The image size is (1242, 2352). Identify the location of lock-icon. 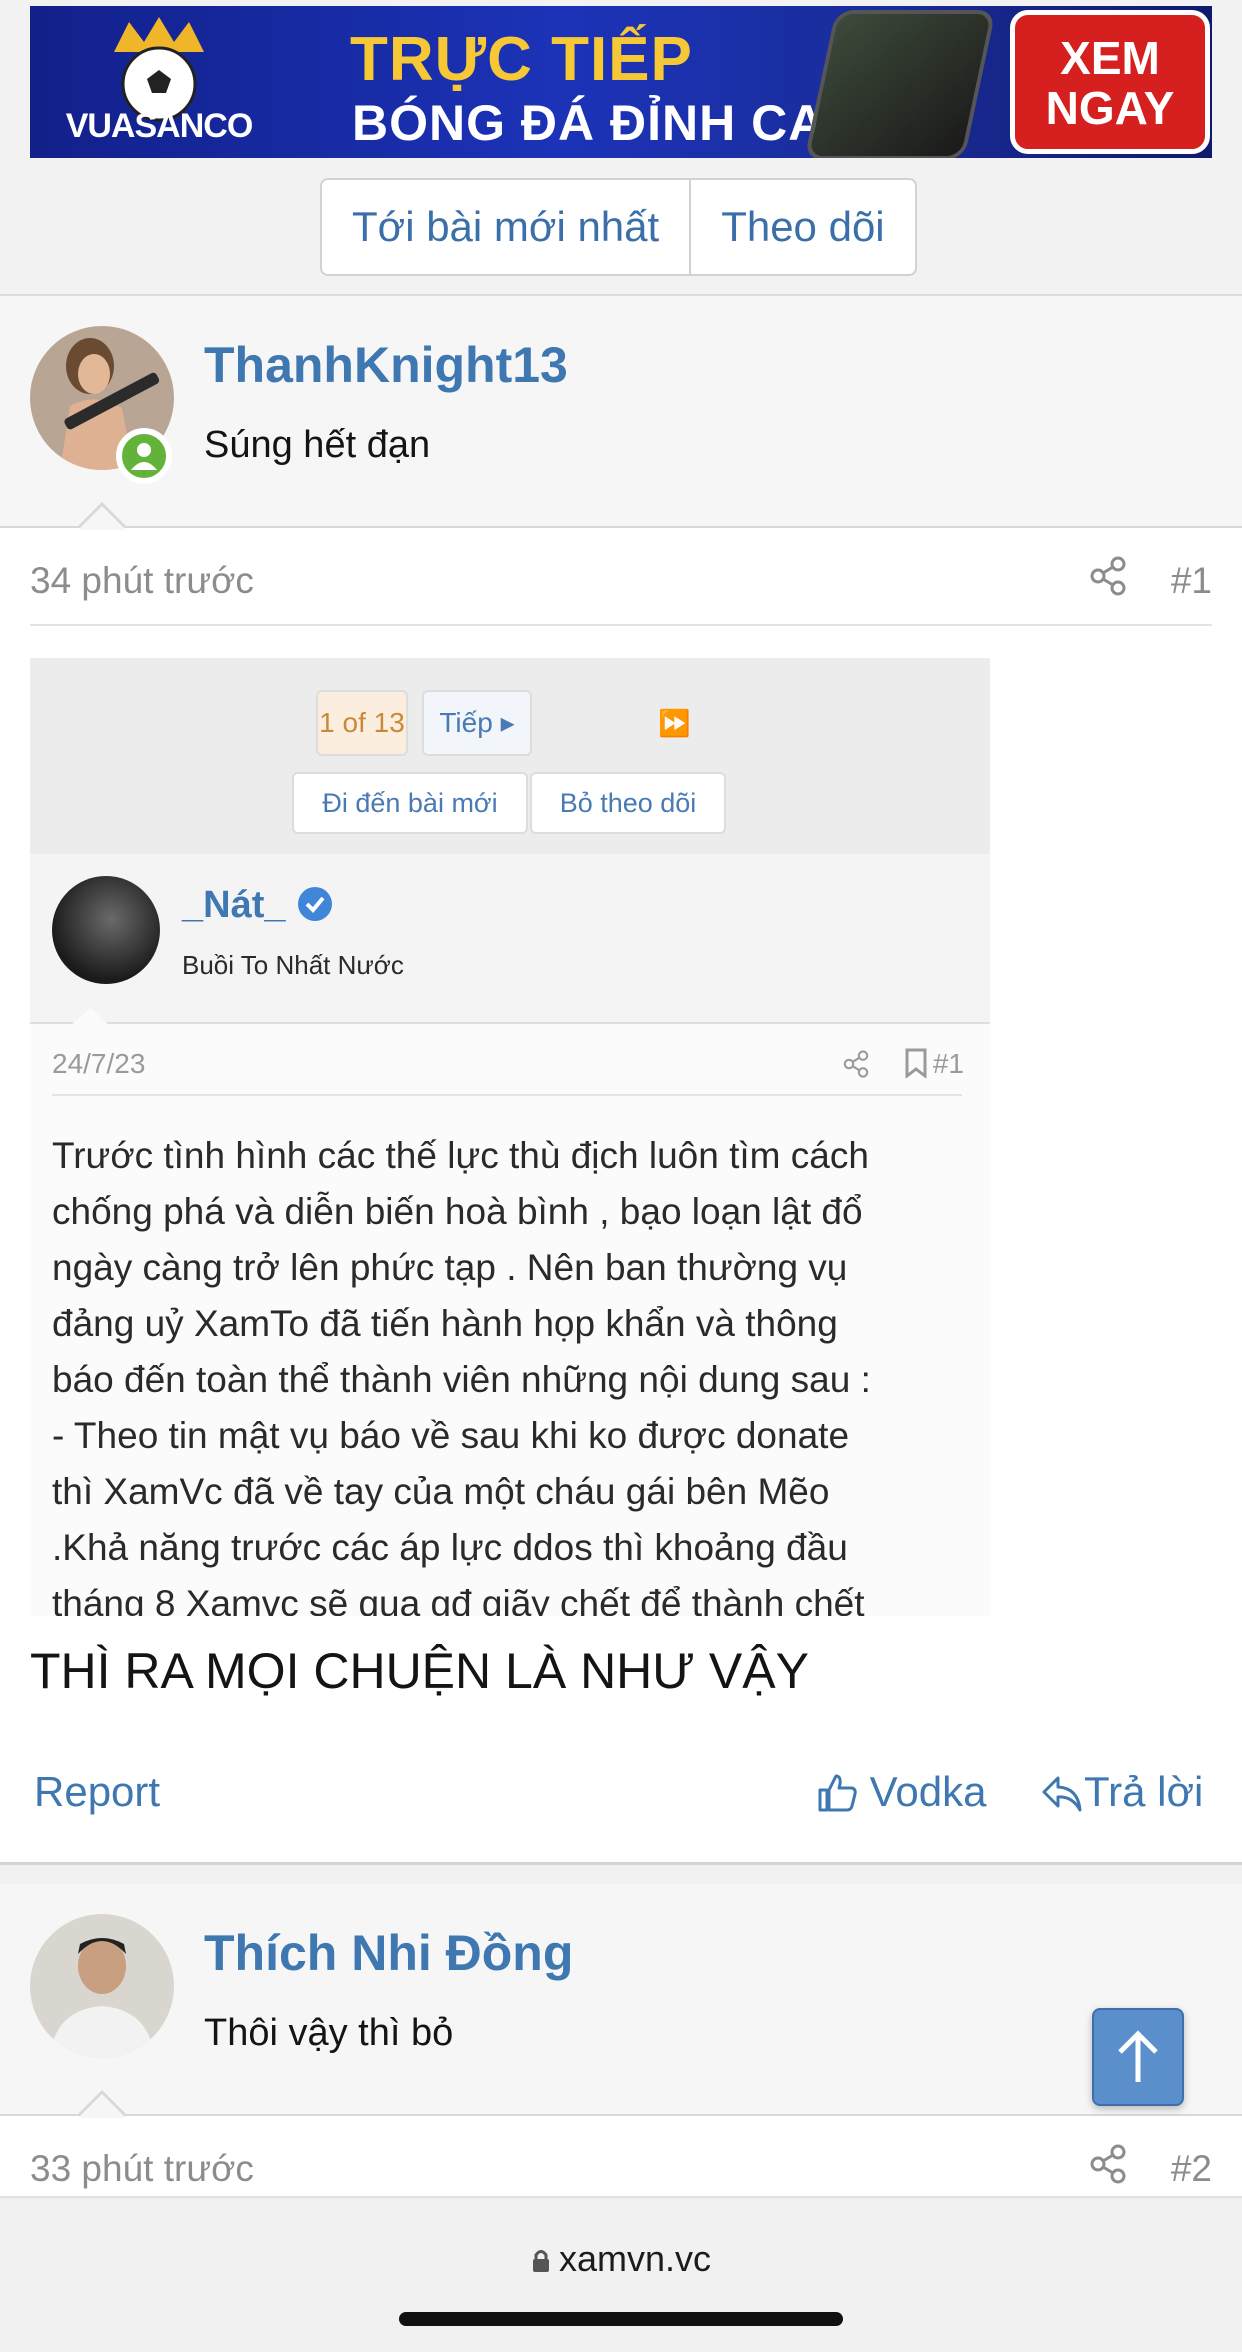
(540, 2261).